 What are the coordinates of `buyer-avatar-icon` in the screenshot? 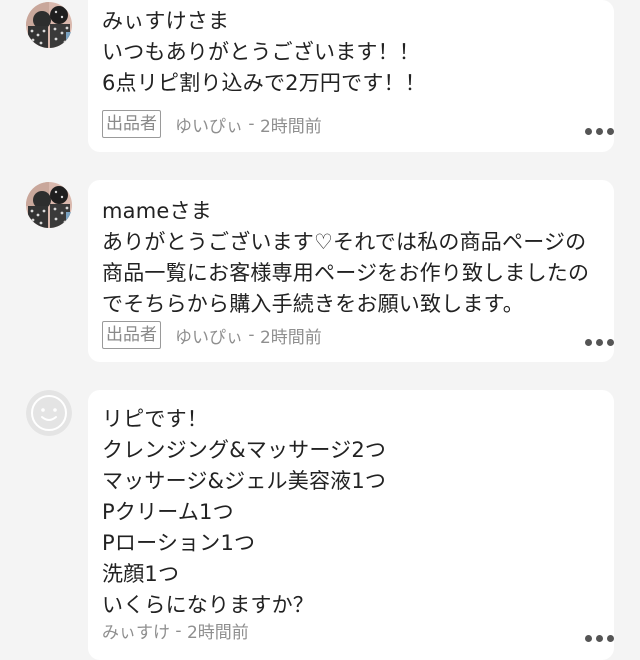 It's located at (49, 413).